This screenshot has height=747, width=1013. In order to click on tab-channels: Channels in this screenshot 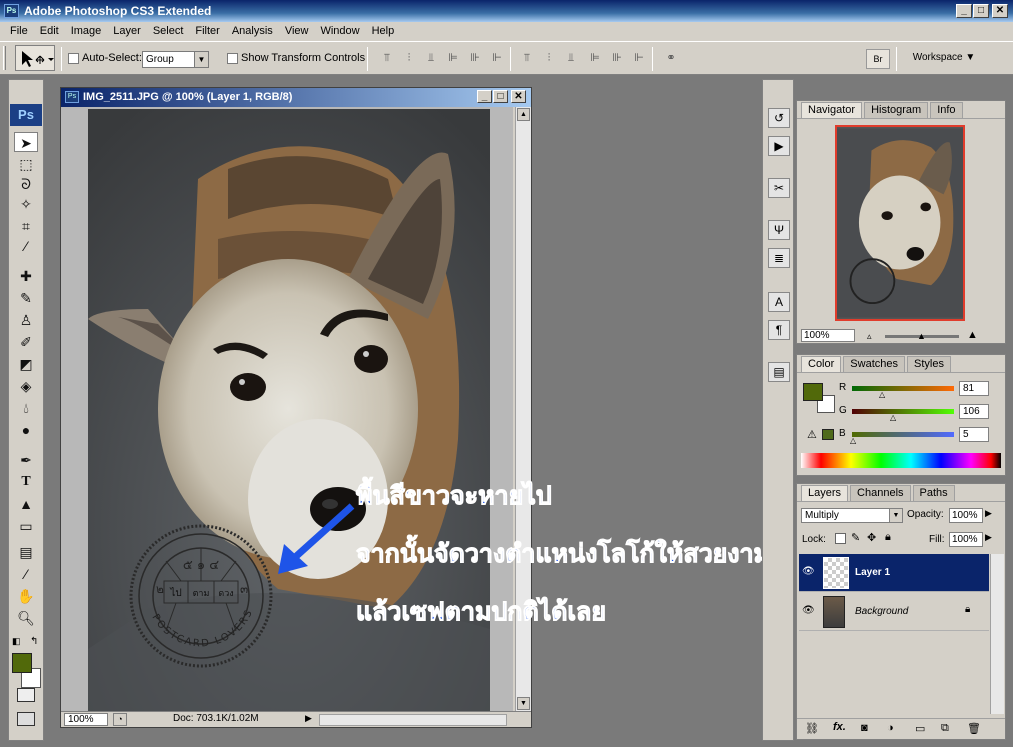, I will do `click(880, 493)`.